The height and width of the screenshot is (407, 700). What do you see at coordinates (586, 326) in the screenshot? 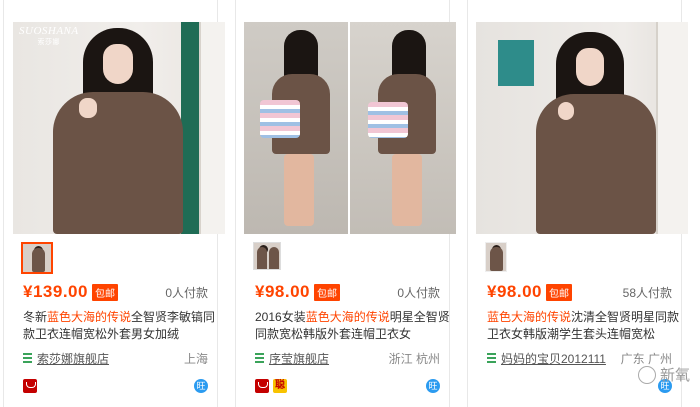
I see `product-title-link: 蓝色大海的传说沈清全智贤明星同款卫衣女韩版潮学生套头连帽宽松` at bounding box center [586, 326].